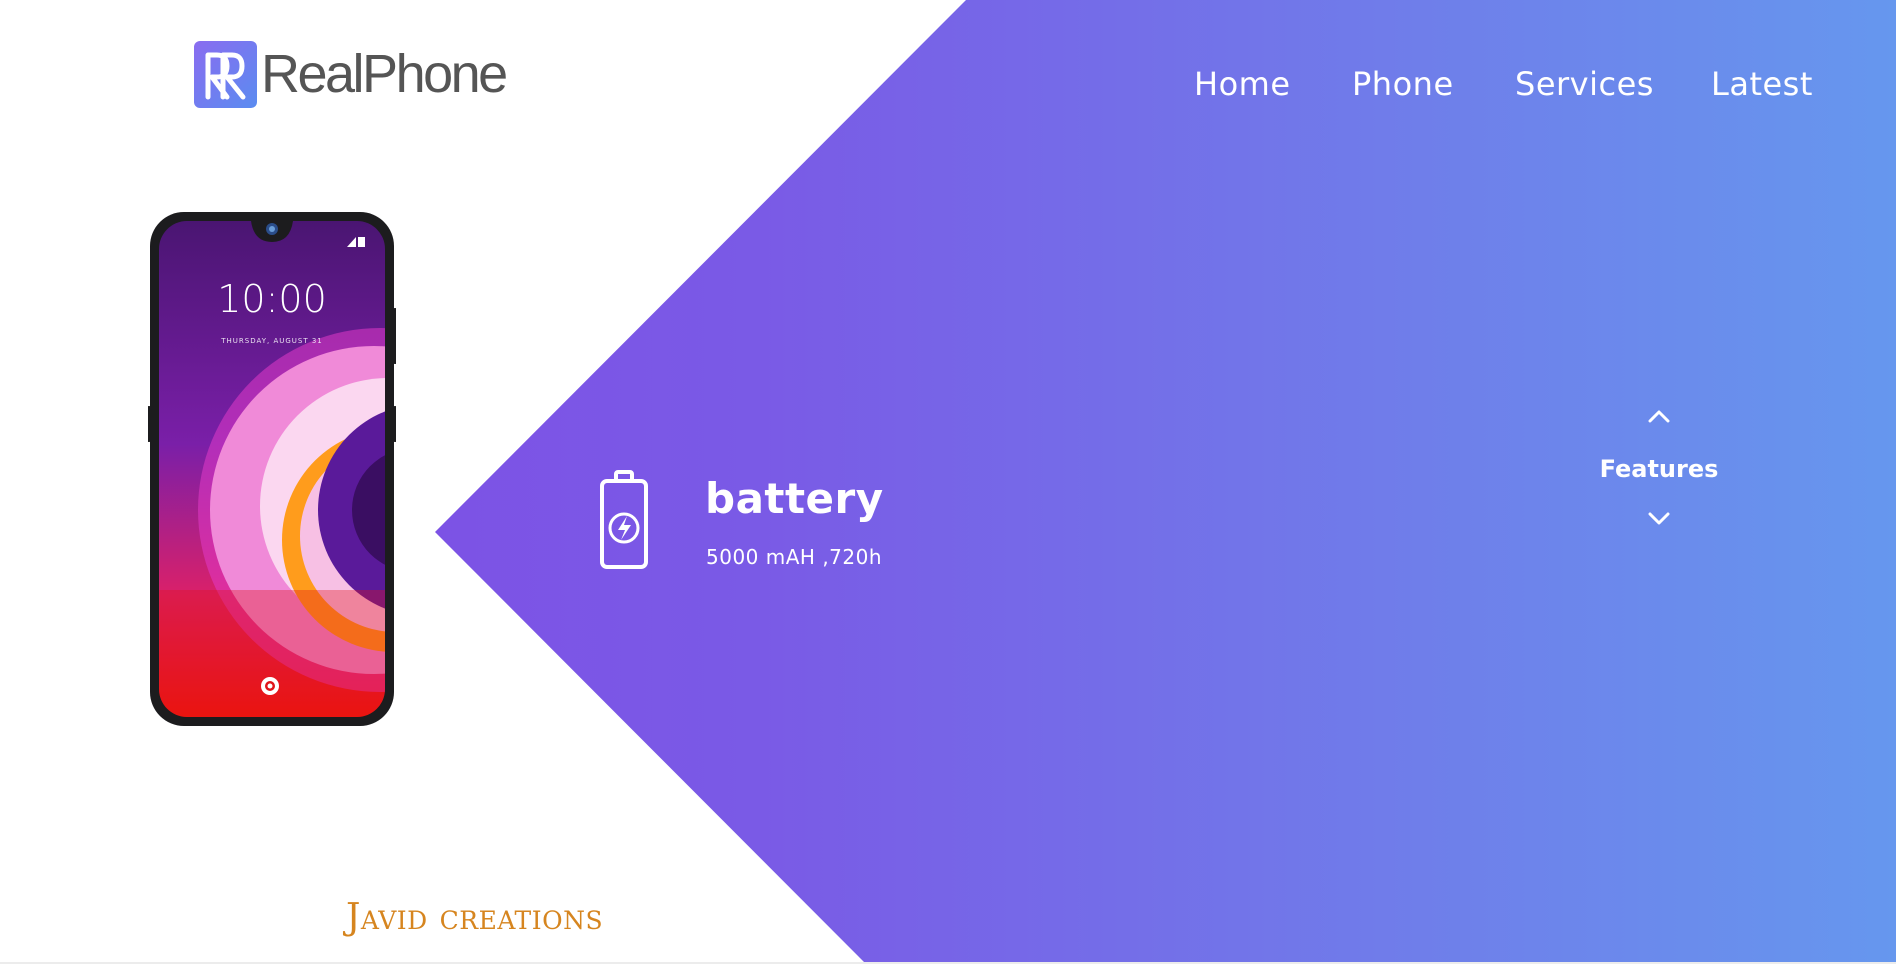 The height and width of the screenshot is (964, 1896). I want to click on features-label: Features, so click(1659, 469).